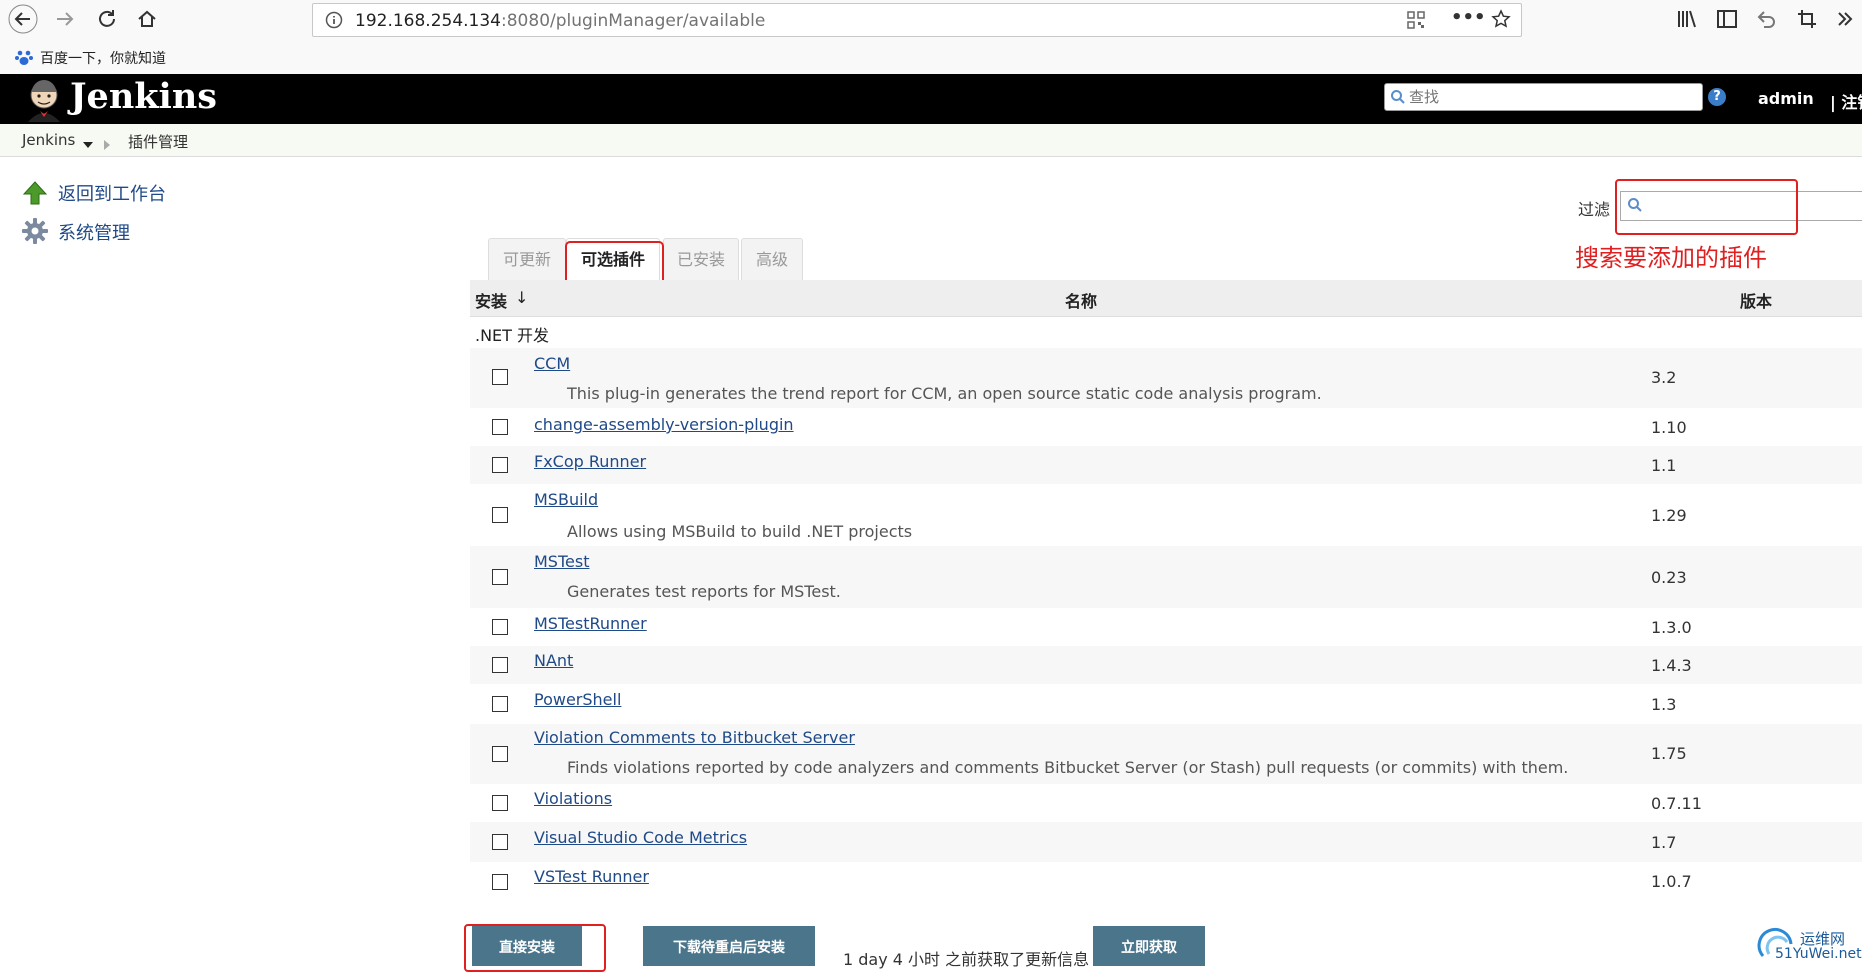  What do you see at coordinates (704, 591) in the screenshot?
I see `plugin-description: Generates test reports for MSTest.` at bounding box center [704, 591].